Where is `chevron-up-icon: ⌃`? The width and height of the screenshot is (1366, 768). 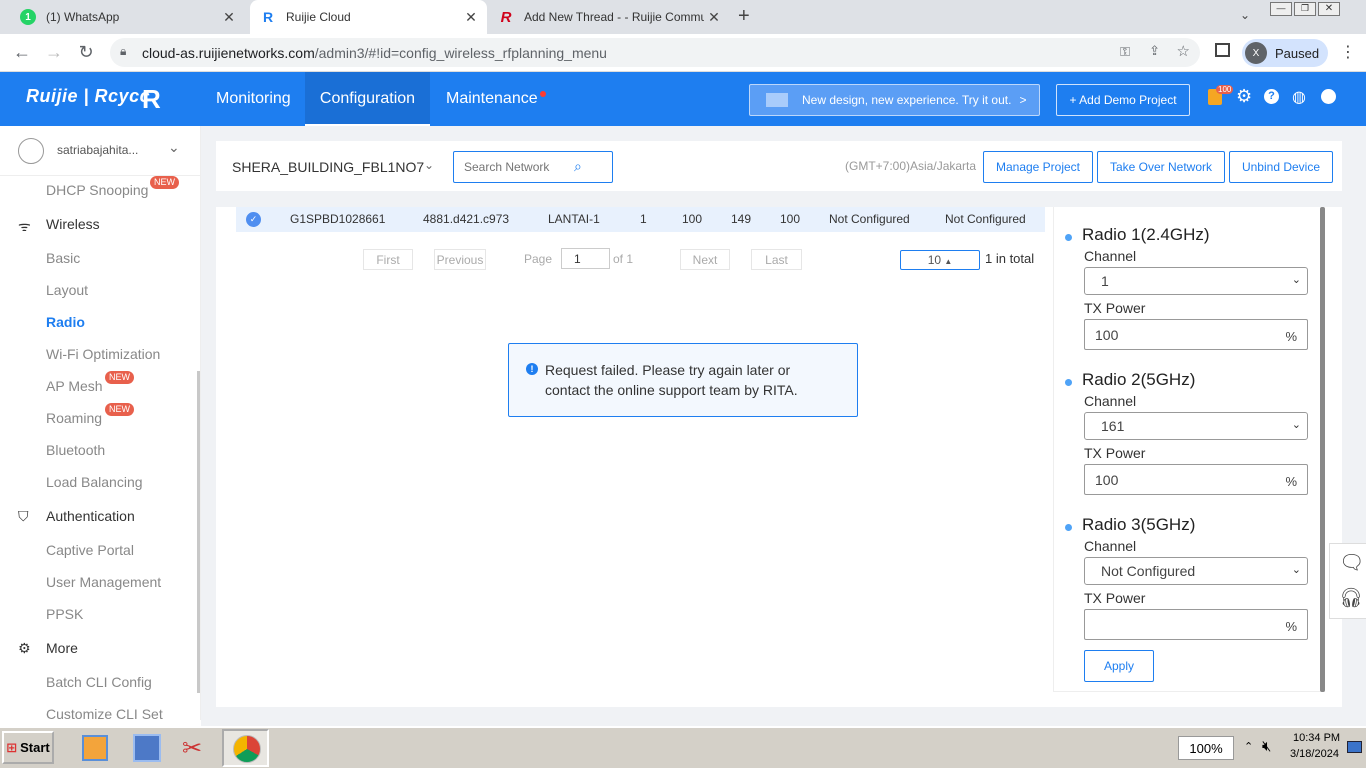 chevron-up-icon: ⌃ is located at coordinates (1248, 746).